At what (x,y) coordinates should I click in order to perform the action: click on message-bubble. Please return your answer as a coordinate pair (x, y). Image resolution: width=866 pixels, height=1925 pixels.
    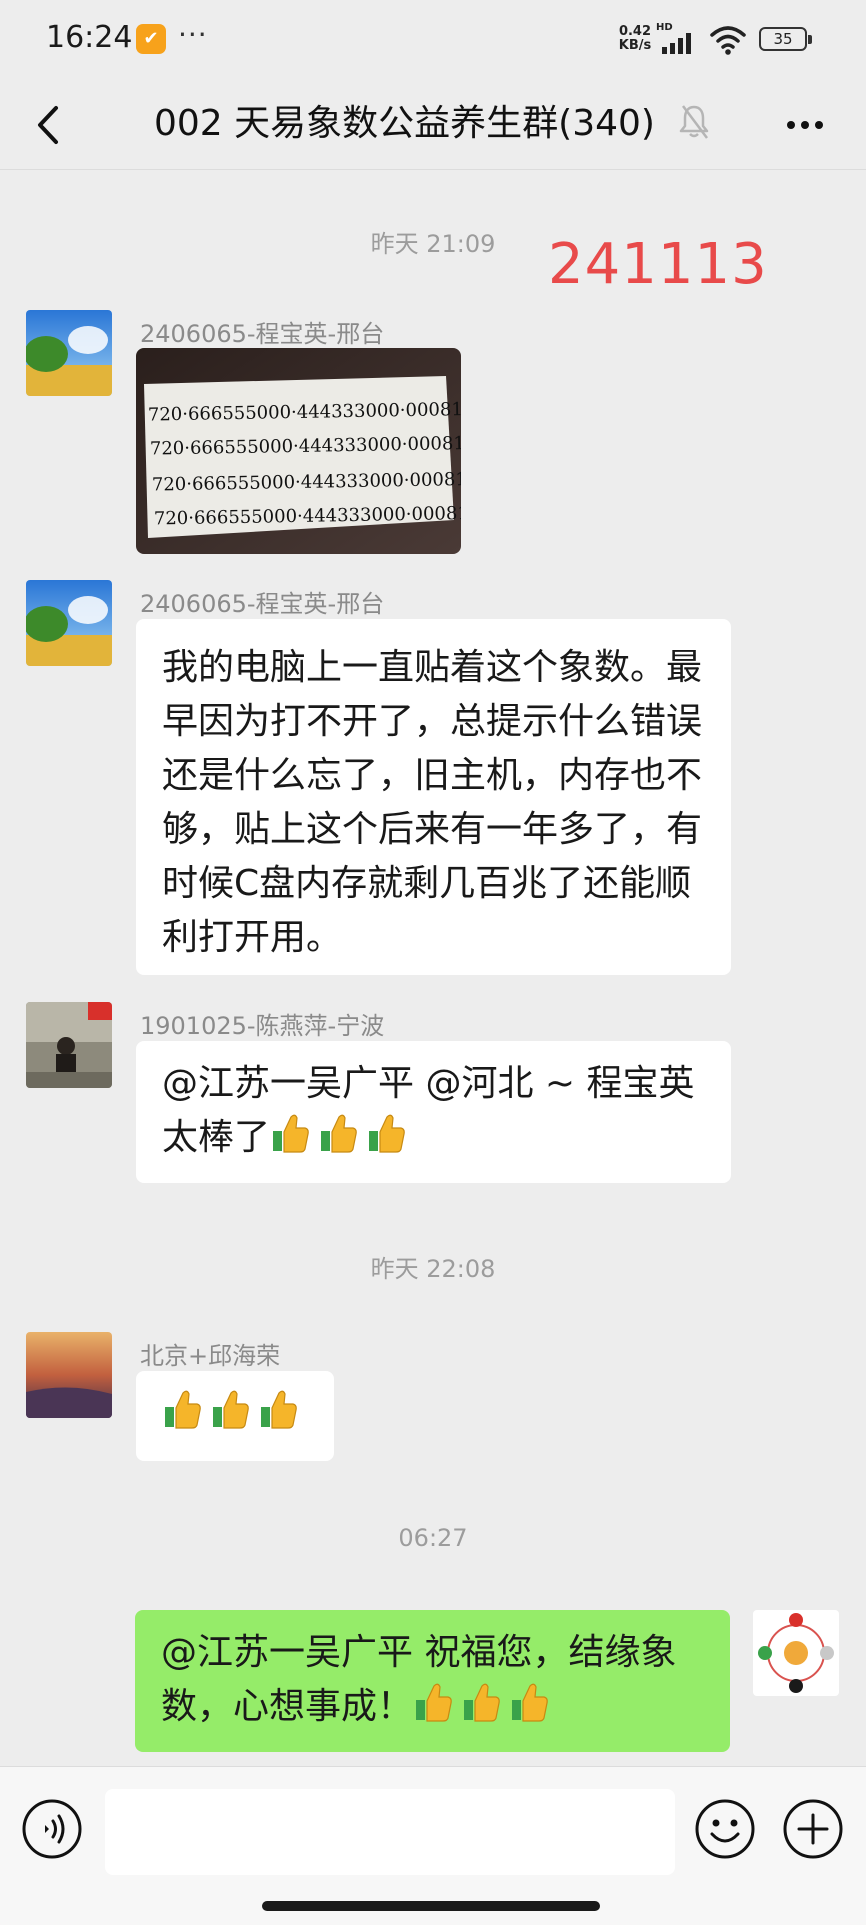
    Looking at the image, I should click on (235, 1416).